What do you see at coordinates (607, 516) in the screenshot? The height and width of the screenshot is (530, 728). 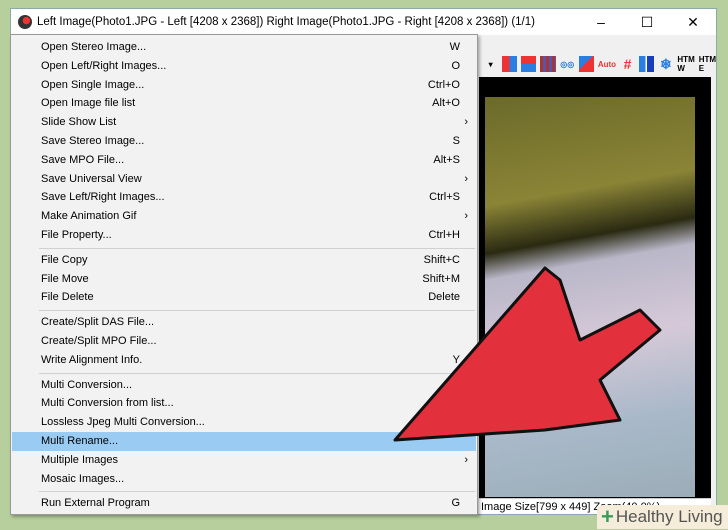 I see `plus-icon: +` at bounding box center [607, 516].